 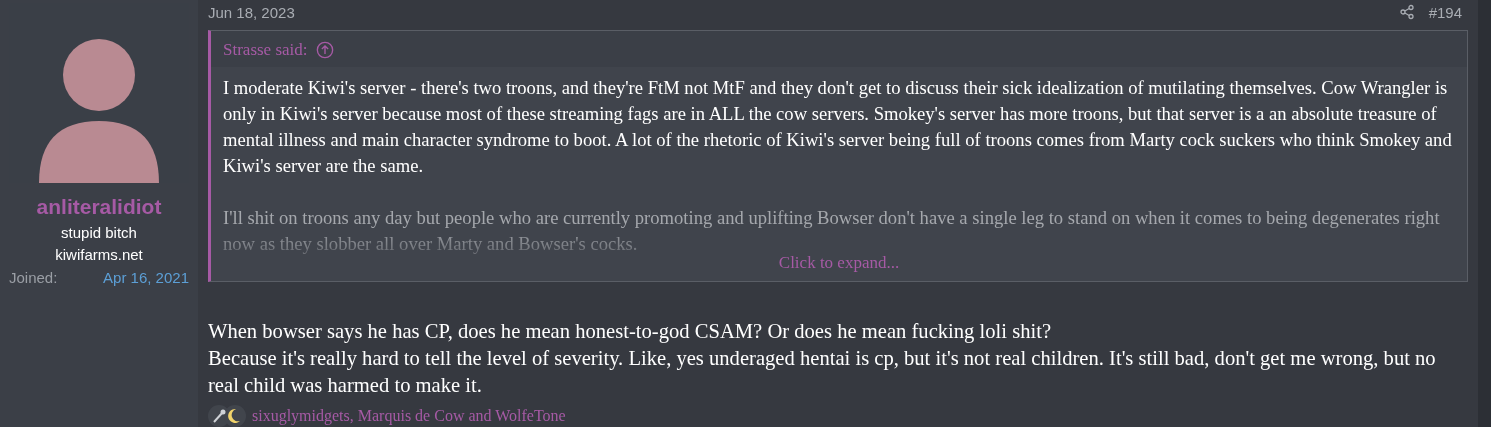 What do you see at coordinates (265, 50) in the screenshot?
I see `quote-author-link: Strasse said:` at bounding box center [265, 50].